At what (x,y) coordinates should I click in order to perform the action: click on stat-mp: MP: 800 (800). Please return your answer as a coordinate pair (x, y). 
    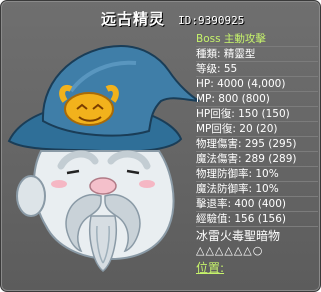
    Looking at the image, I should click on (257, 99).